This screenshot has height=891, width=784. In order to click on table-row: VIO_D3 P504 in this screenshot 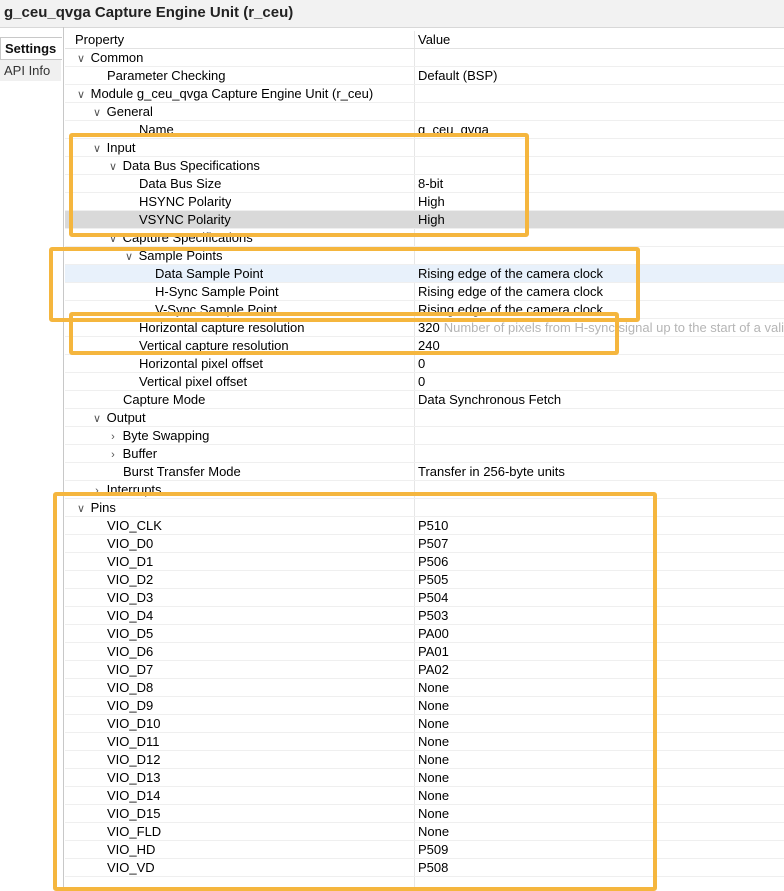, I will do `click(424, 598)`.